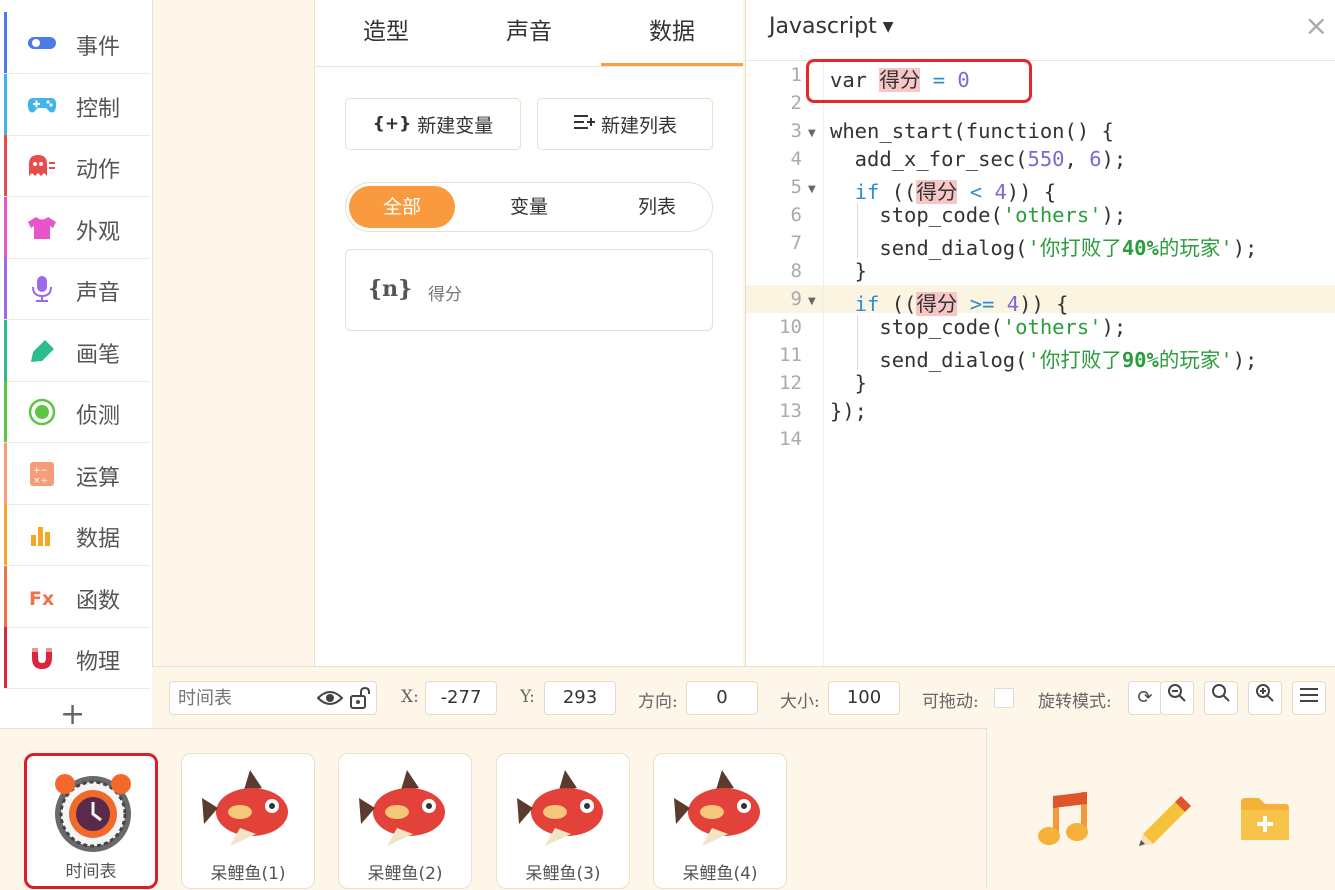 The image size is (1335, 890). I want to click on code-editor-header: Javascript ▼ ×, so click(1040, 30).